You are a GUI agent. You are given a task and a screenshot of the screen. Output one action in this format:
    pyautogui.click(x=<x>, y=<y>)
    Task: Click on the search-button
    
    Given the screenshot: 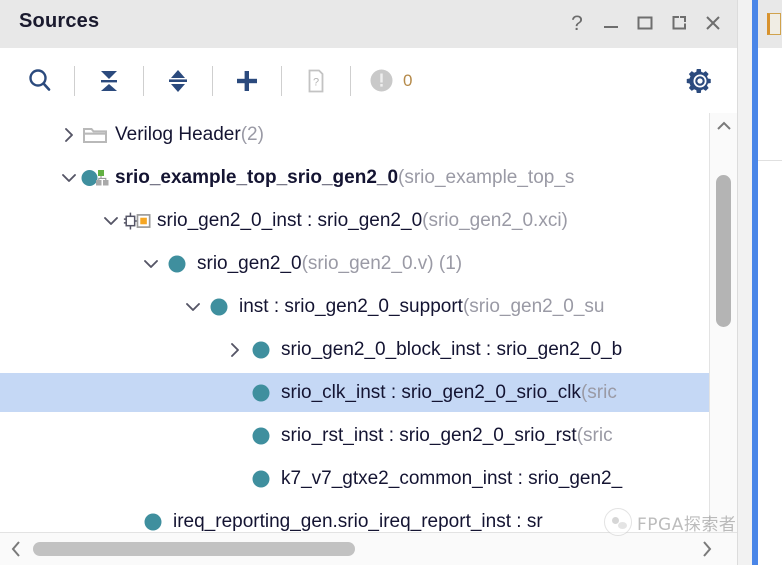 What is the action you would take?
    pyautogui.click(x=40, y=80)
    